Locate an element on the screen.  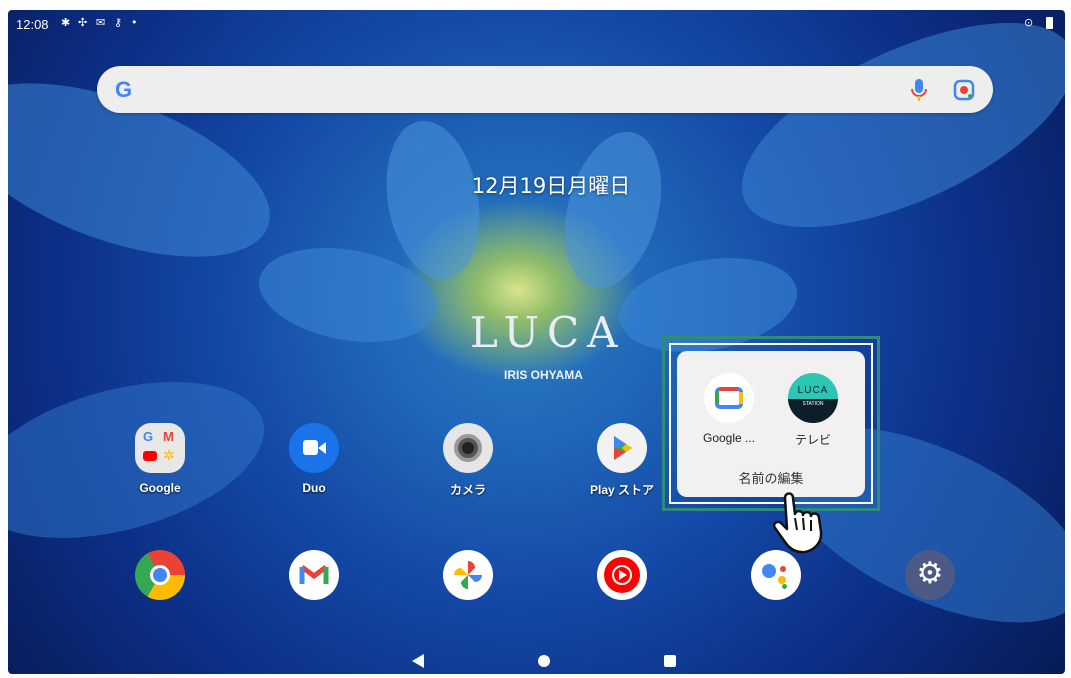
youtube-music-app is located at coordinates (622, 575).